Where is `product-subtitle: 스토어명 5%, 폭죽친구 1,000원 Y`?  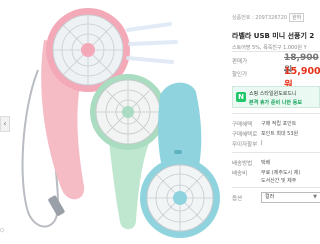
product-subtitle: 스토어명 5%, 폭죽친구 1,000원 Y is located at coordinates (269, 48).